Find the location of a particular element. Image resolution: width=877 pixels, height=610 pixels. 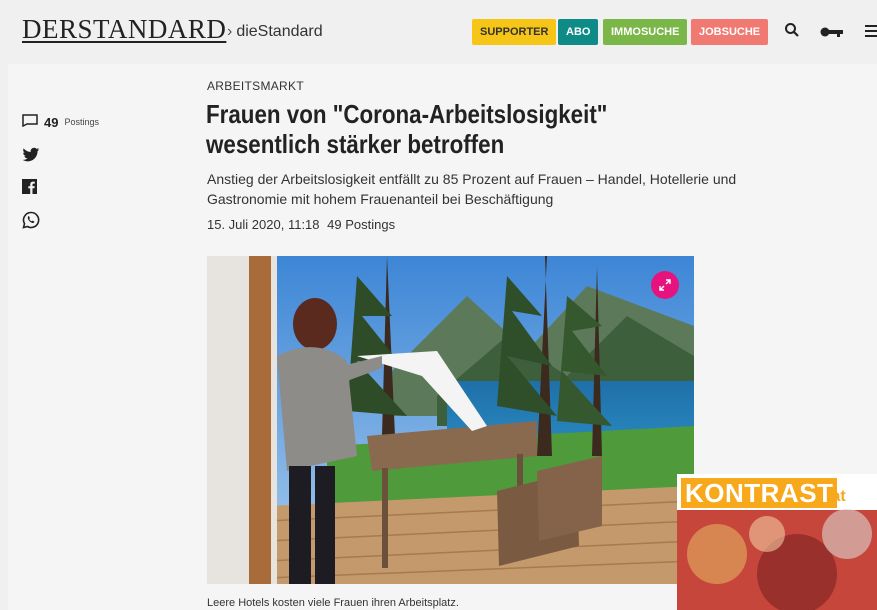

expand-image-button is located at coordinates (665, 285).